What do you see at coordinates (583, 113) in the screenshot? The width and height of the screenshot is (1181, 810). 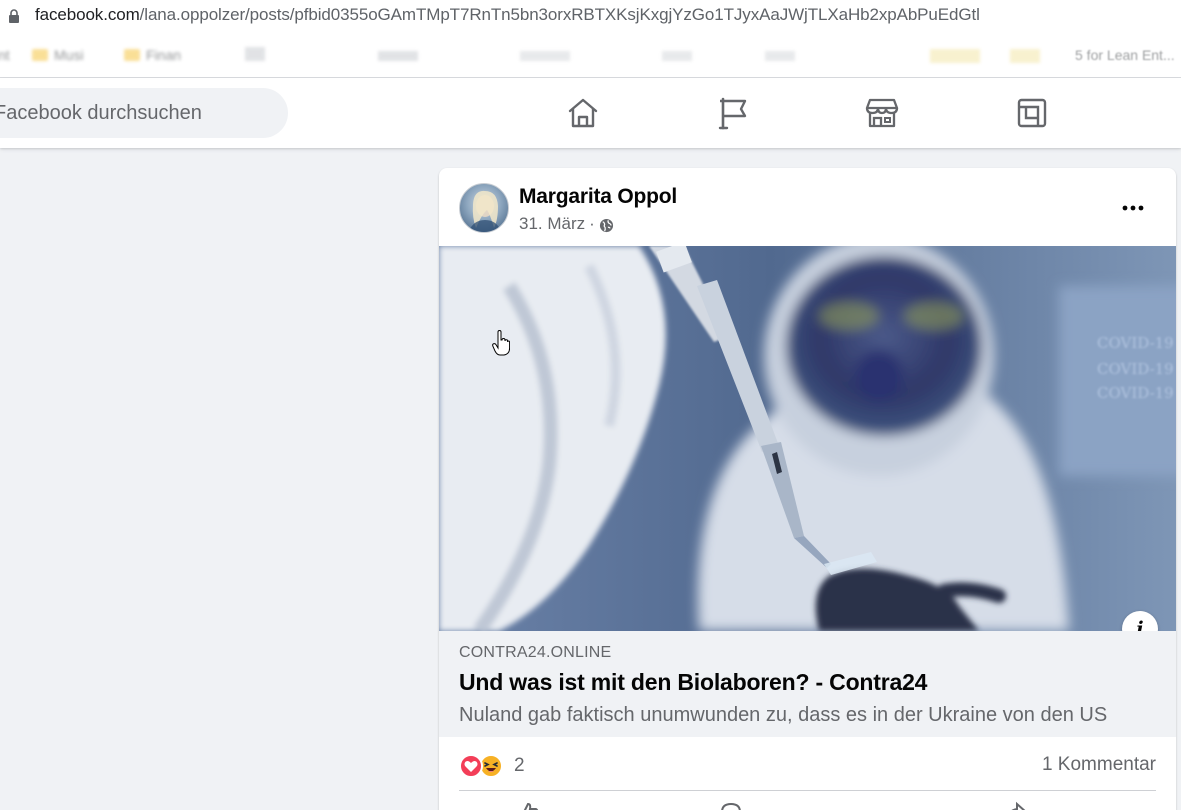 I see `home-icon` at bounding box center [583, 113].